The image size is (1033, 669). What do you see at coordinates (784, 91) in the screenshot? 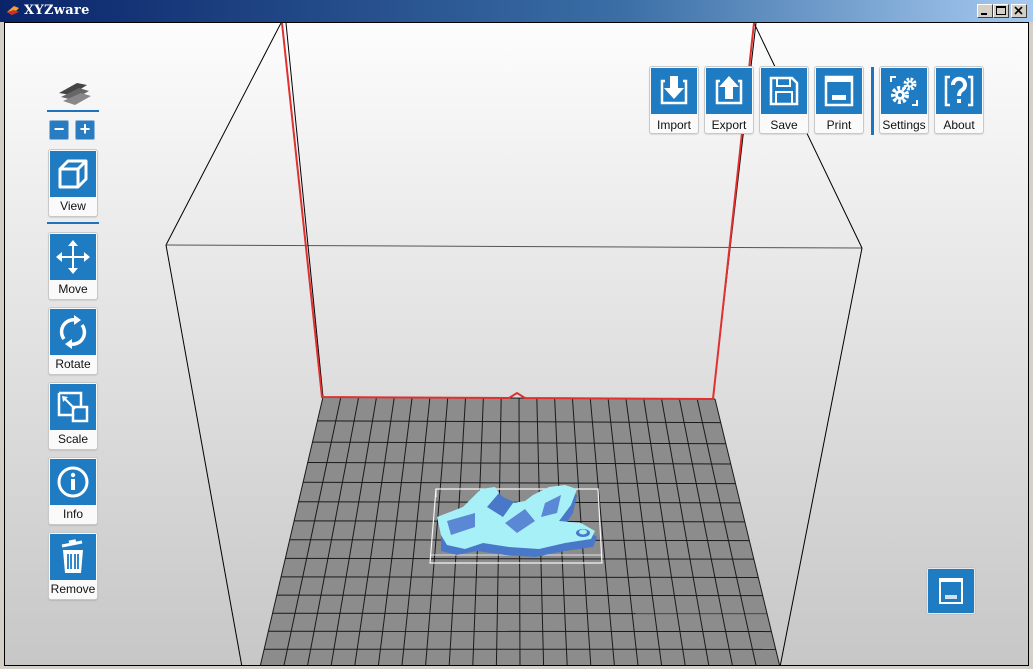
I see `save-icon` at bounding box center [784, 91].